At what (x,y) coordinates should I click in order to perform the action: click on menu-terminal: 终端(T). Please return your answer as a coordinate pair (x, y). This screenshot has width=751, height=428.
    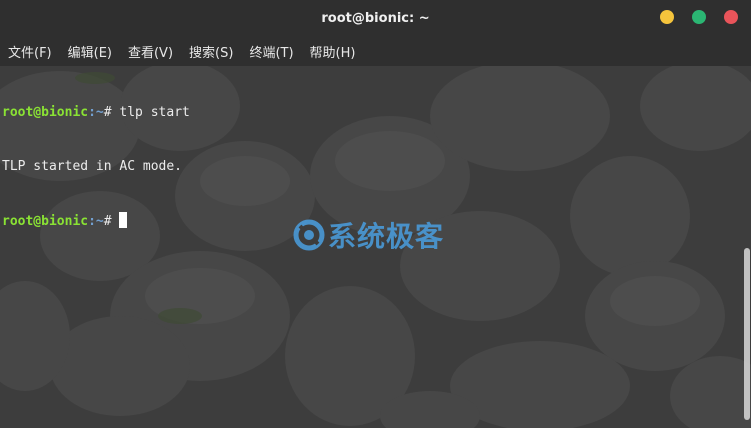
    Looking at the image, I should click on (271, 51).